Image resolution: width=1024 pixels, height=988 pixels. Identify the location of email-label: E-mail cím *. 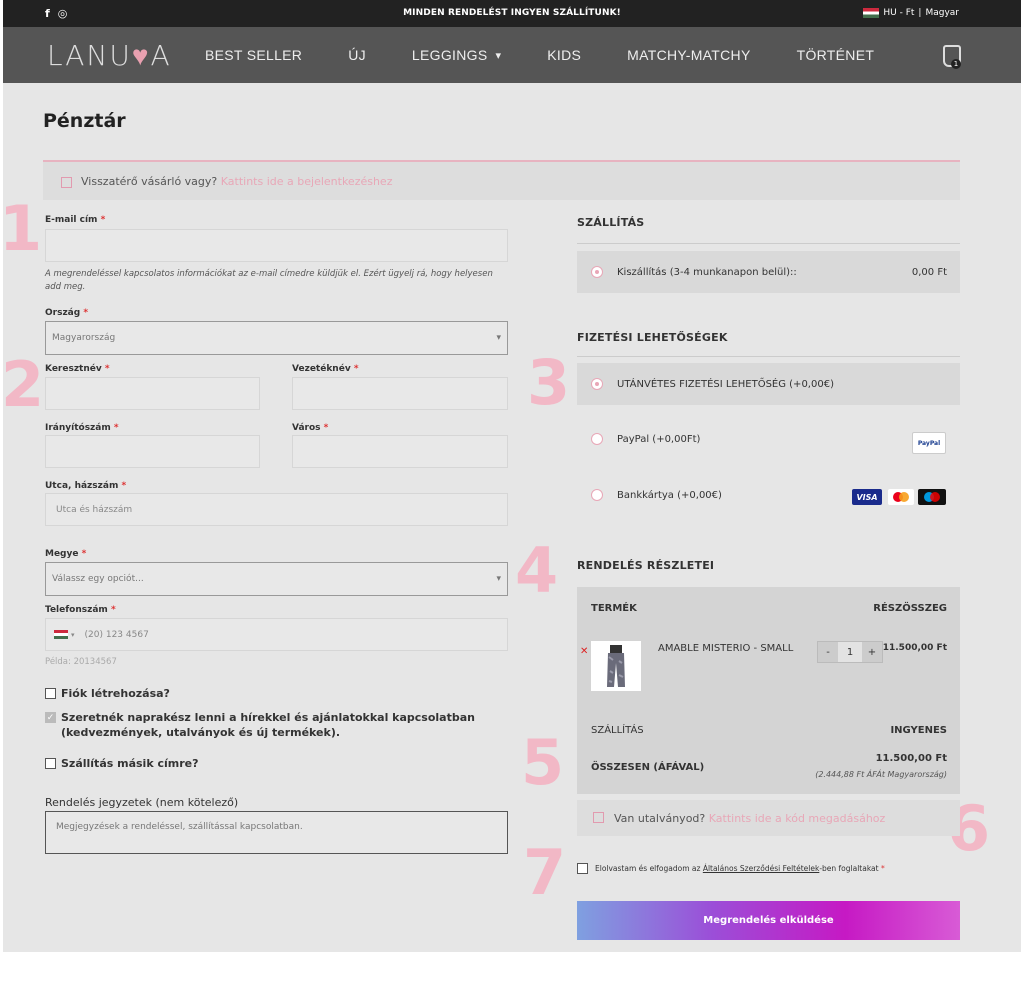
(75, 220).